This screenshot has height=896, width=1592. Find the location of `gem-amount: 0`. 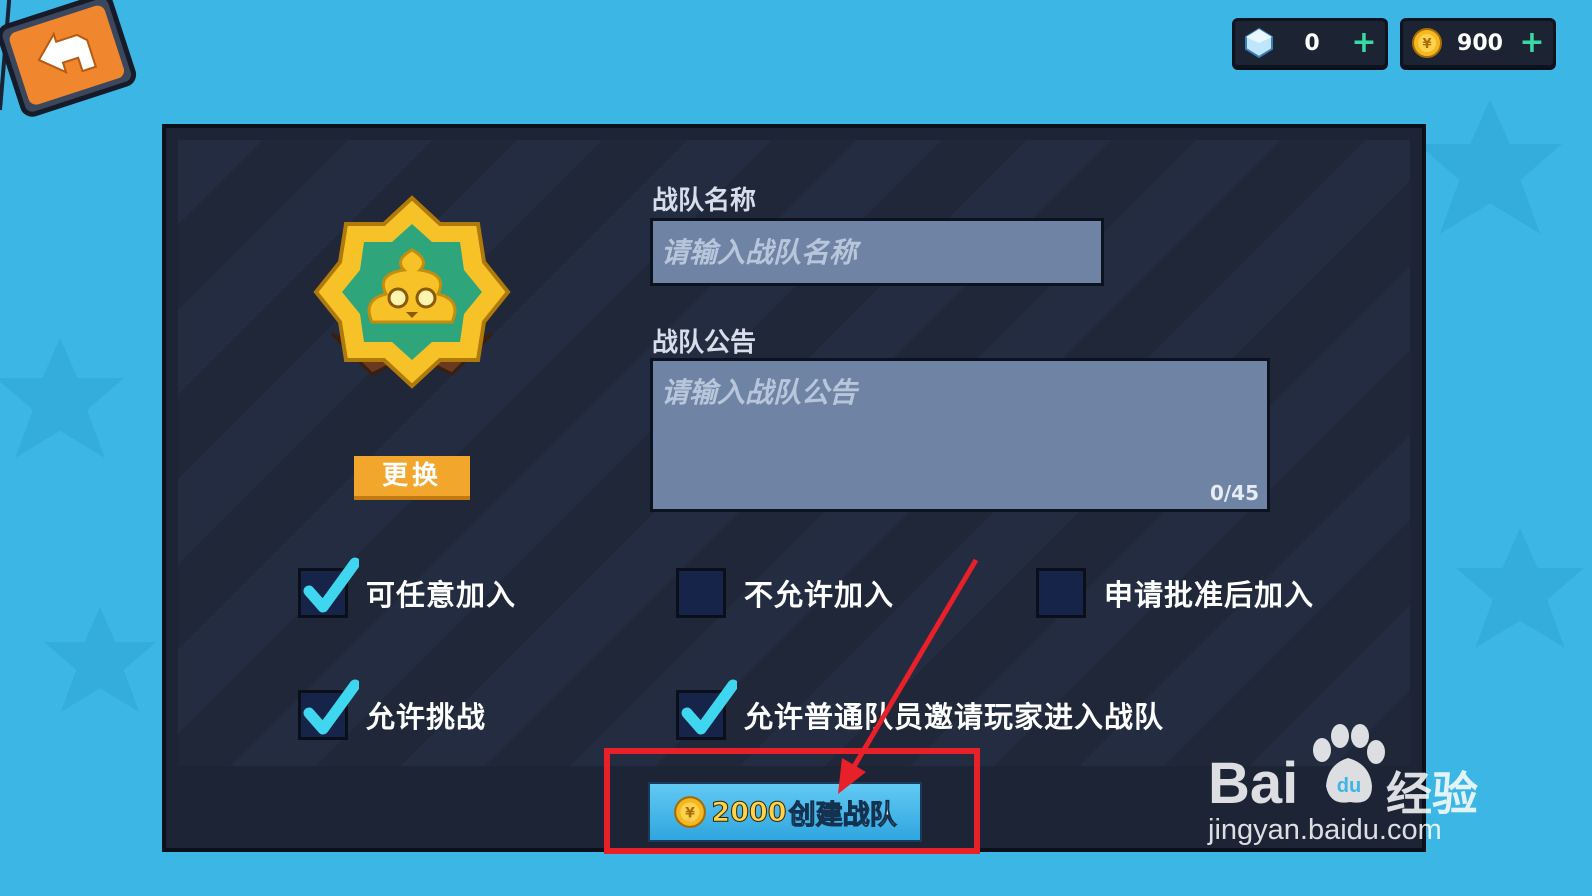

gem-amount: 0 is located at coordinates (1312, 43).